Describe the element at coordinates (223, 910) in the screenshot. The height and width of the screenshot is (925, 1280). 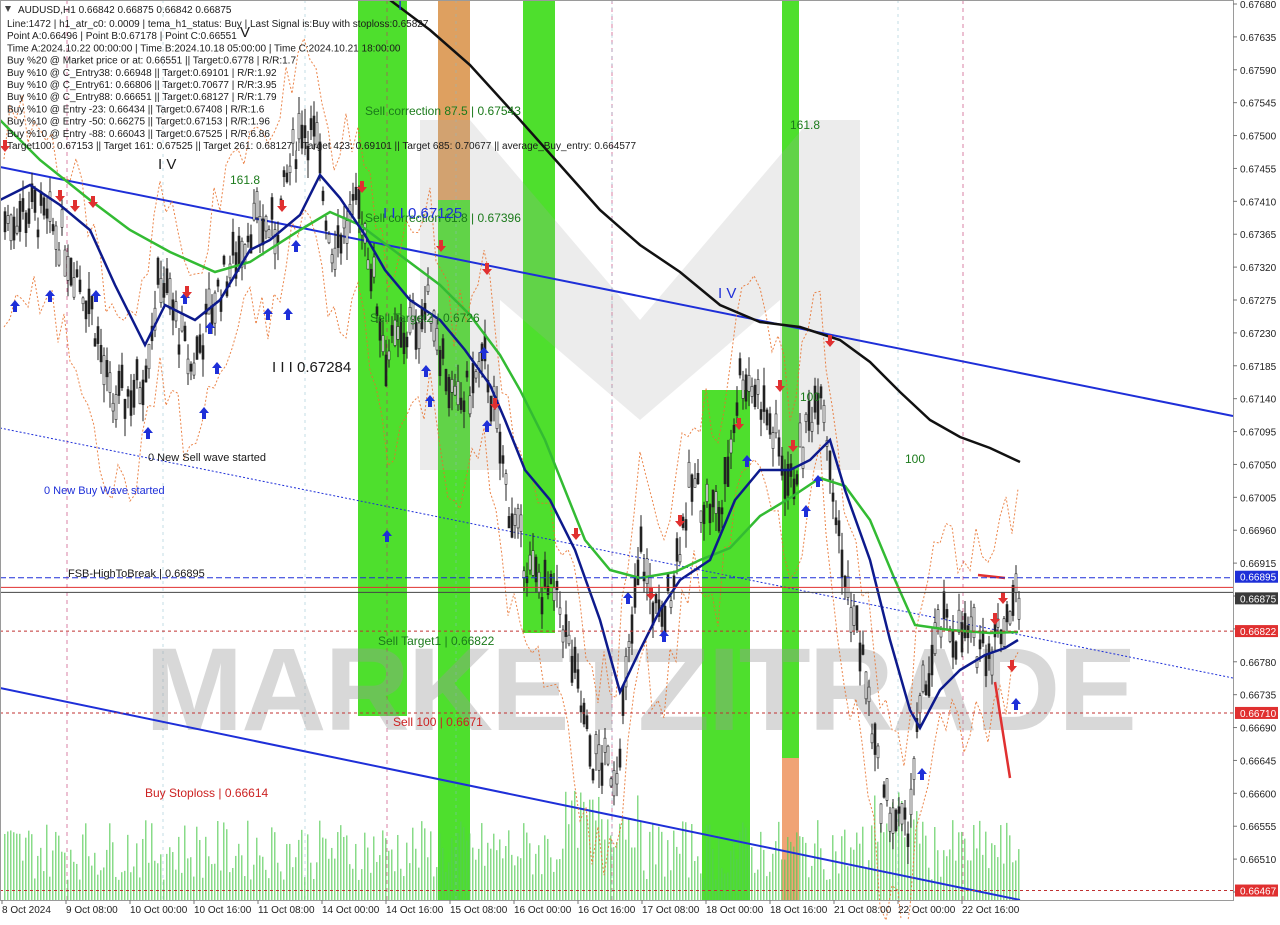
I see `time-tick-label: 10 Oct 16:00` at that location.